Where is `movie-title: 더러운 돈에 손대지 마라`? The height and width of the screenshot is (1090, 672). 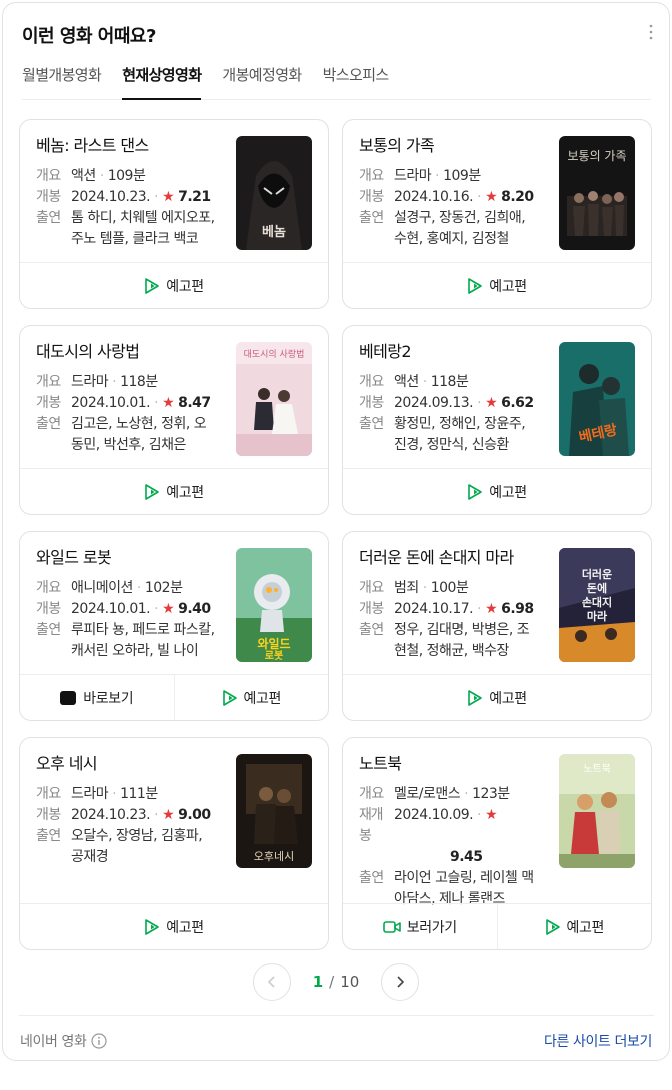
movie-title: 더러운 돈에 손대지 마라 is located at coordinates (454, 558).